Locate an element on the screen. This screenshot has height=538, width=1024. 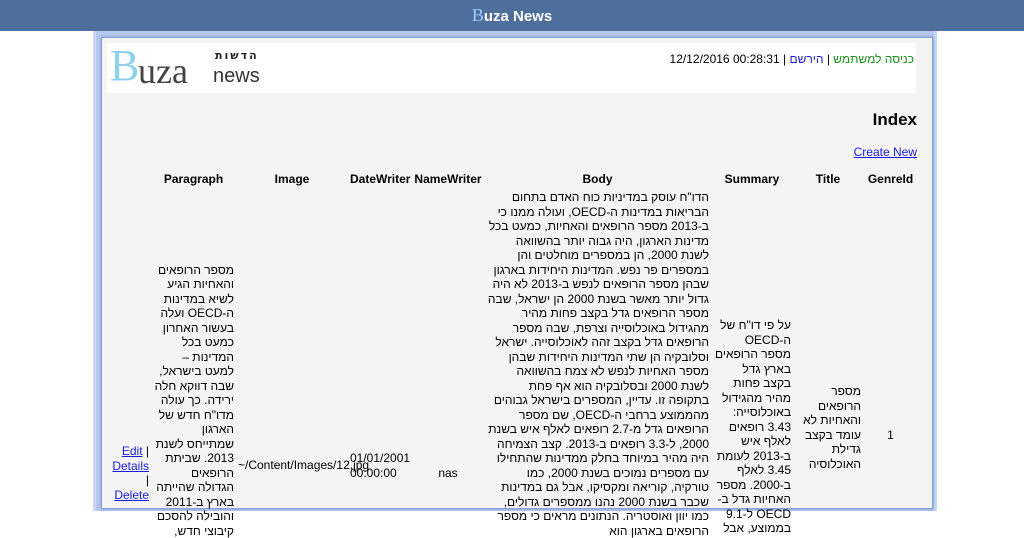
details-link: Details is located at coordinates (130, 466).